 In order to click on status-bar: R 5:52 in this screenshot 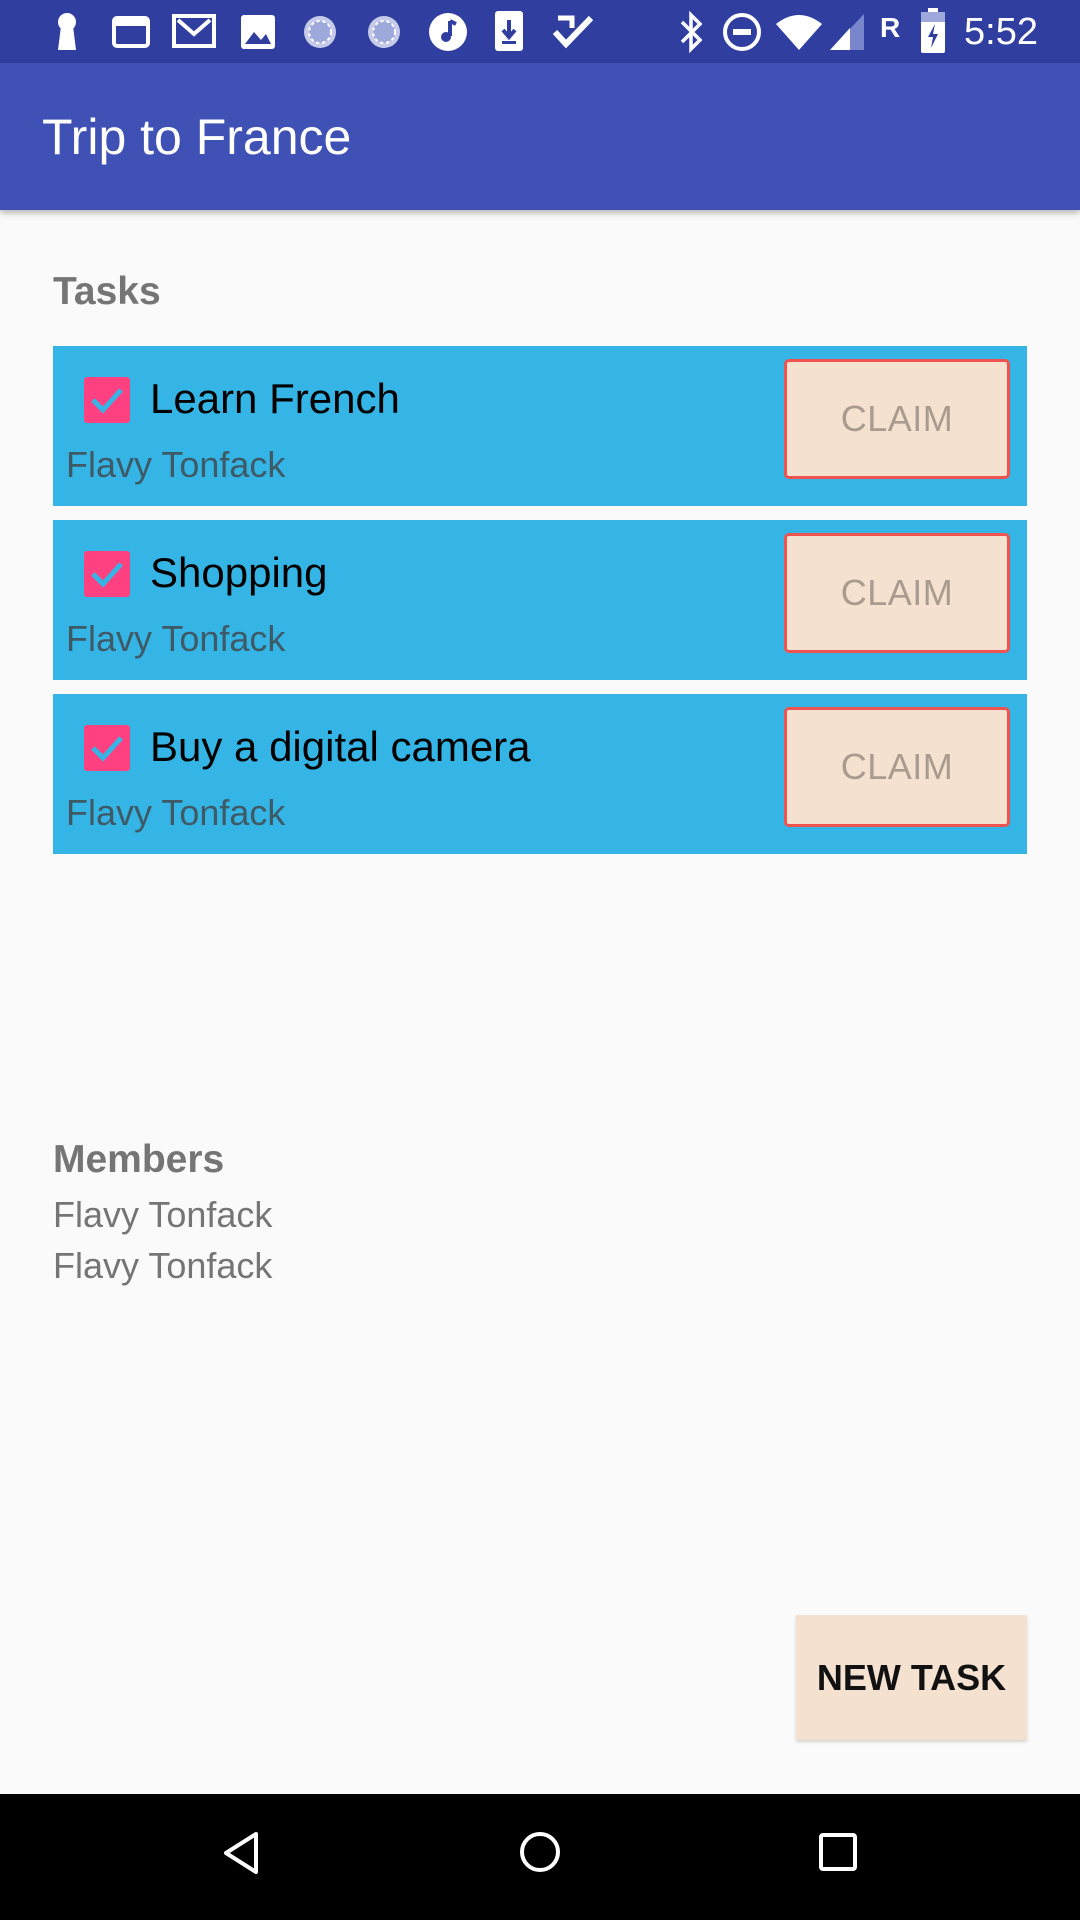, I will do `click(540, 31)`.